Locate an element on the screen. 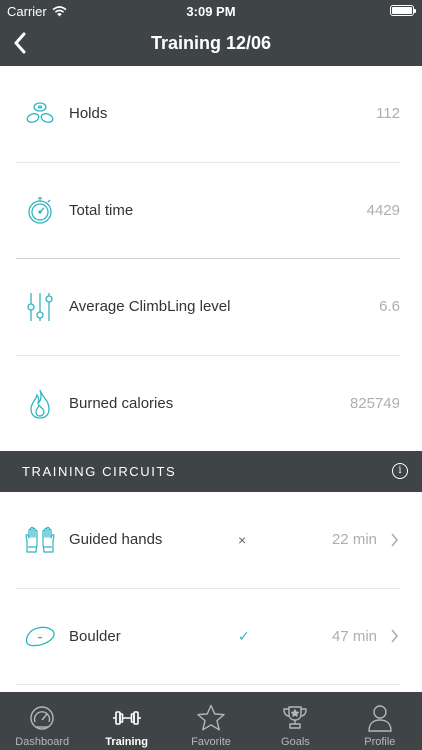 This screenshot has height=750, width=422. info-icon: i is located at coordinates (400, 471).